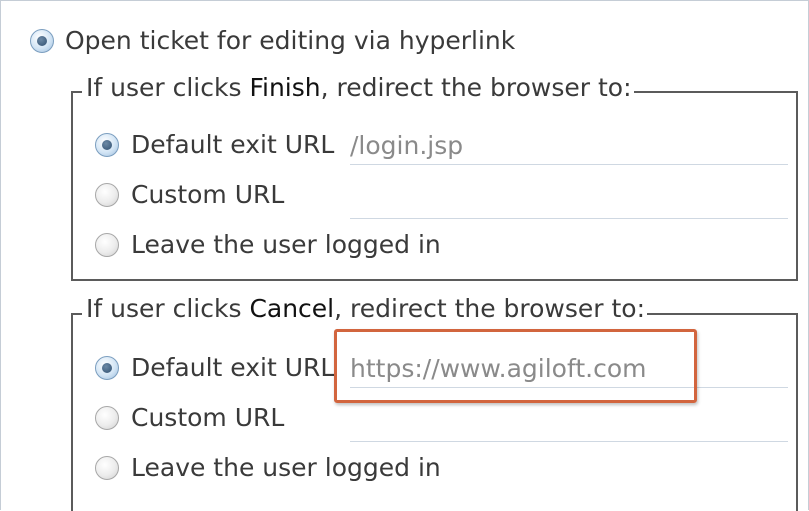  I want to click on cancel-custom-url-label: Custom URL, so click(208, 417).